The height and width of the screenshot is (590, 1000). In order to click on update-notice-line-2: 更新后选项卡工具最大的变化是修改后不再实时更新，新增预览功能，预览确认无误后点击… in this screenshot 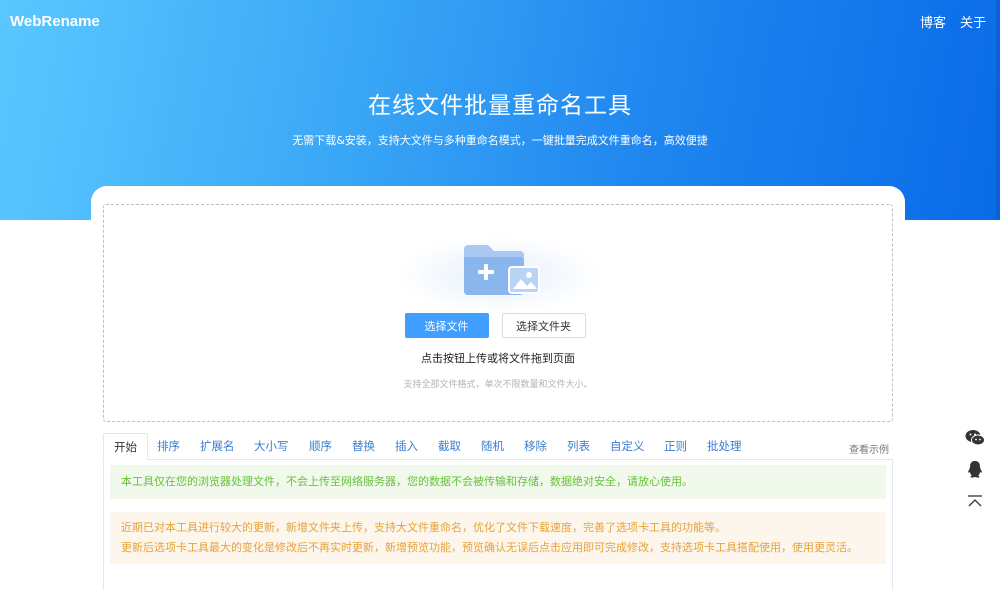, I will do `click(489, 547)`.